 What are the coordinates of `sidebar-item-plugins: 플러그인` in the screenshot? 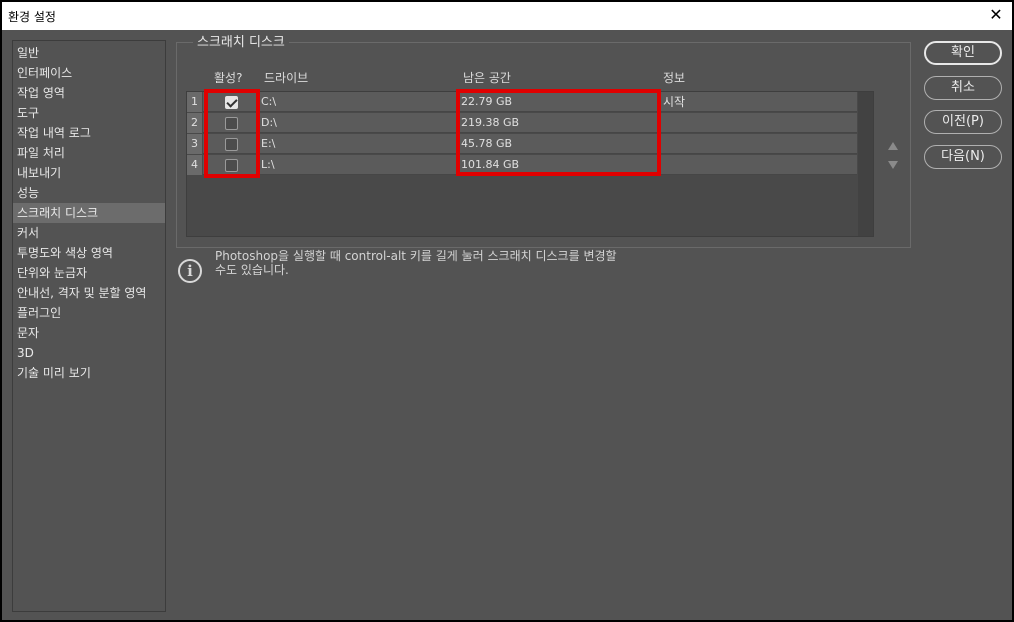 It's located at (89, 313).